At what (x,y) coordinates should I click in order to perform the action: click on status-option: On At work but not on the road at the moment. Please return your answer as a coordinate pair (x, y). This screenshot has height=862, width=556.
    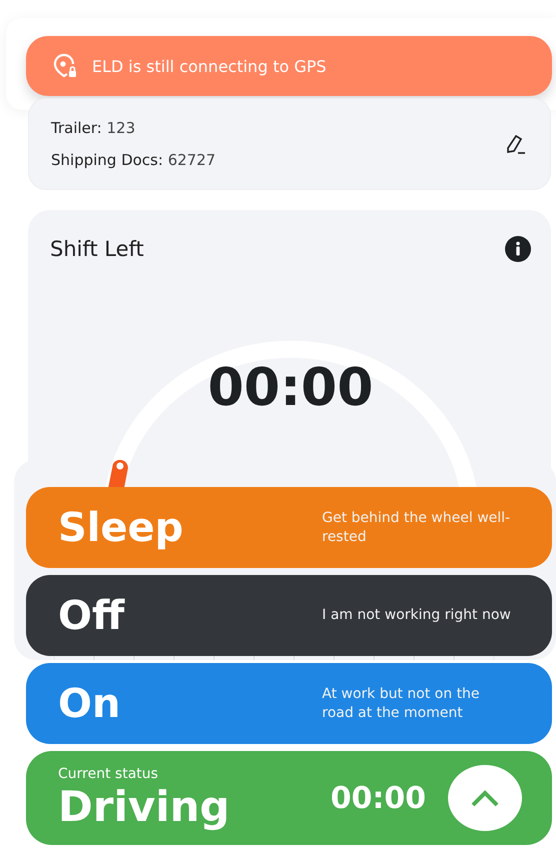
    Looking at the image, I should click on (289, 703).